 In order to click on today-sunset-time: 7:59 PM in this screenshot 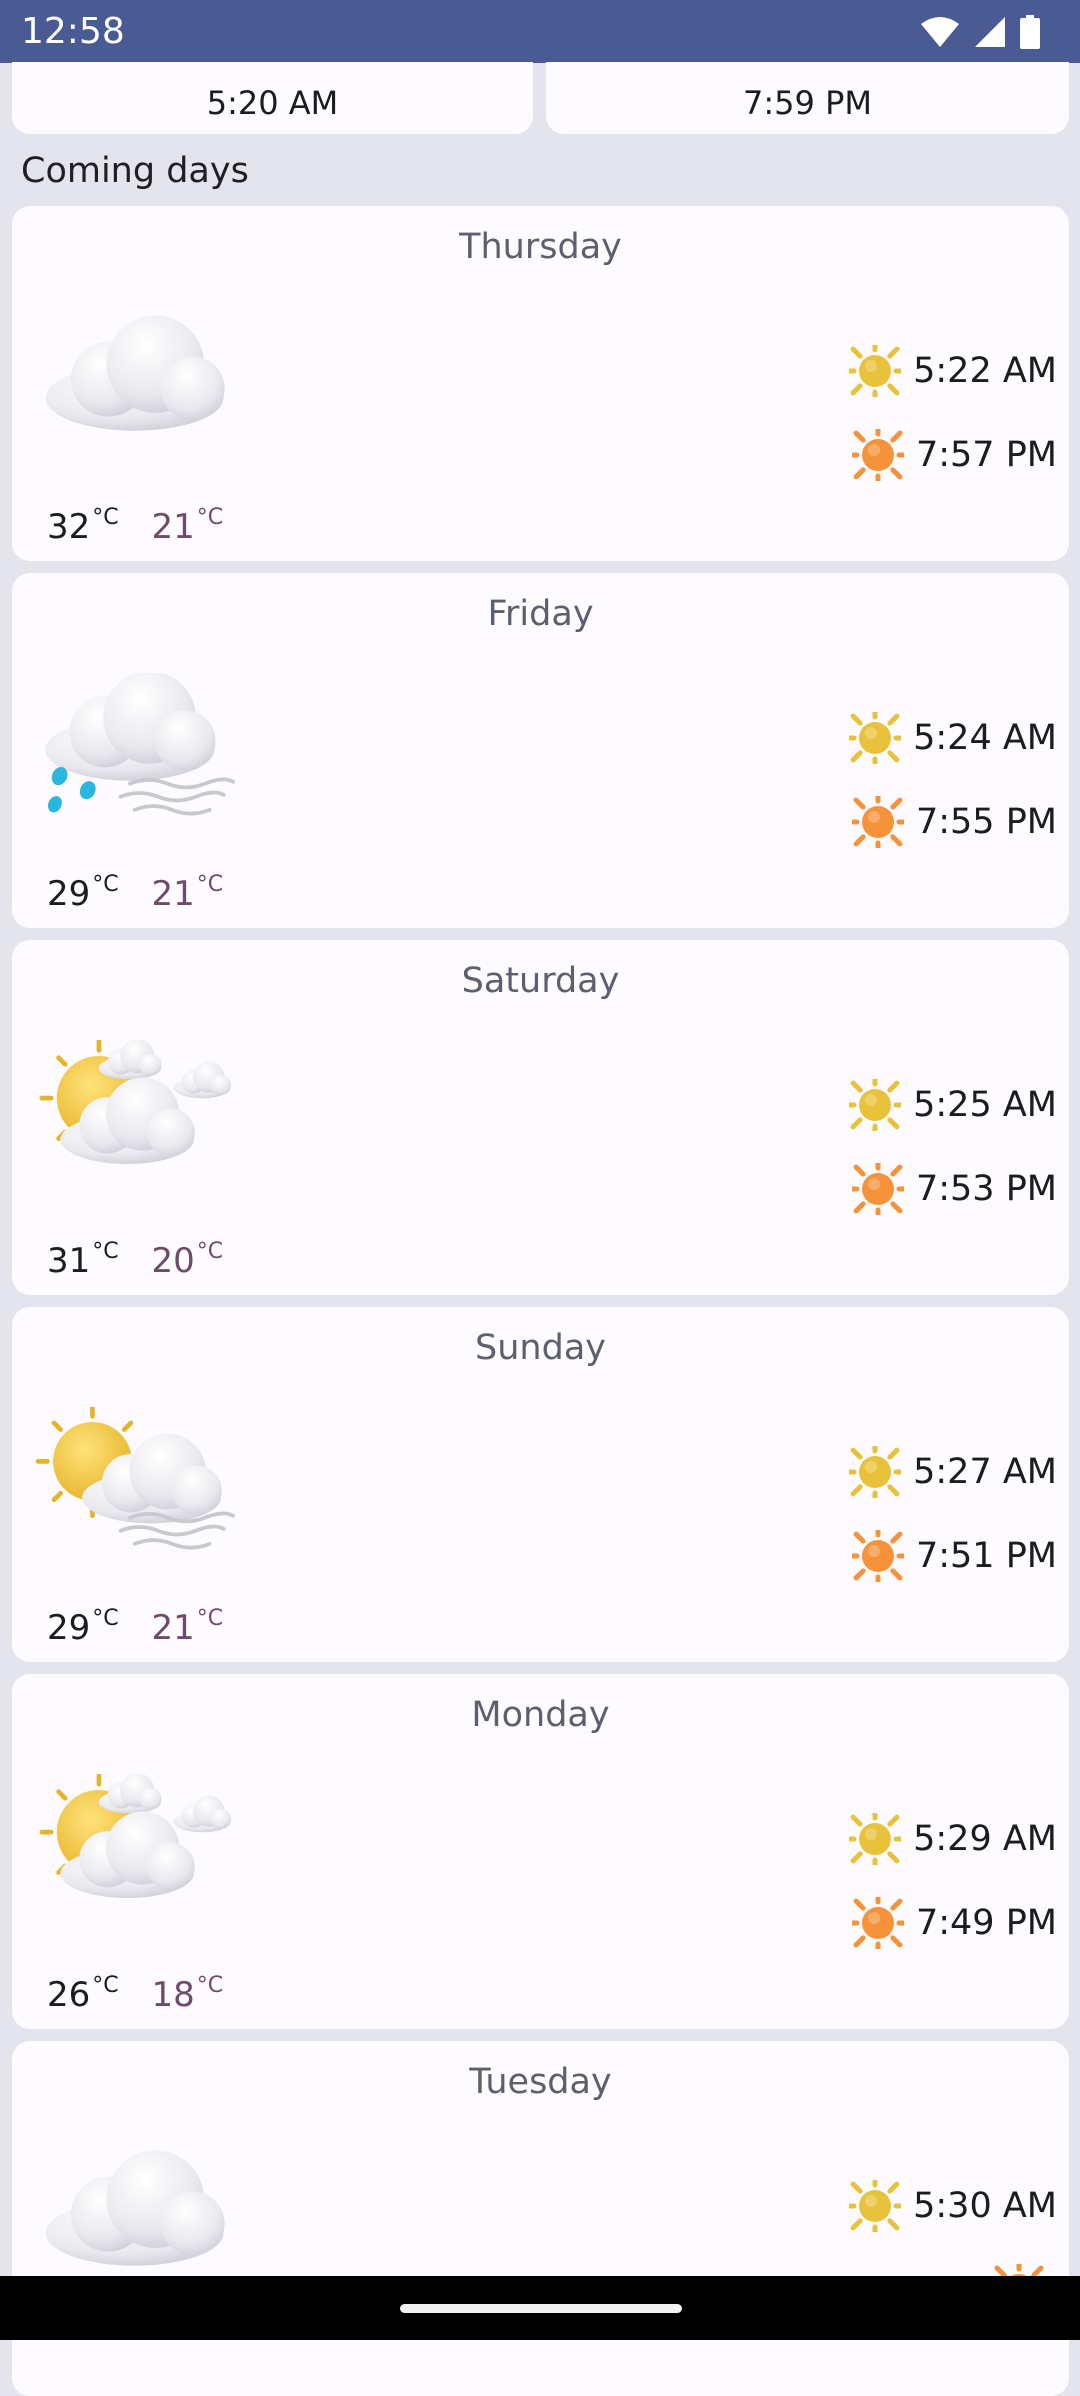, I will do `click(807, 103)`.